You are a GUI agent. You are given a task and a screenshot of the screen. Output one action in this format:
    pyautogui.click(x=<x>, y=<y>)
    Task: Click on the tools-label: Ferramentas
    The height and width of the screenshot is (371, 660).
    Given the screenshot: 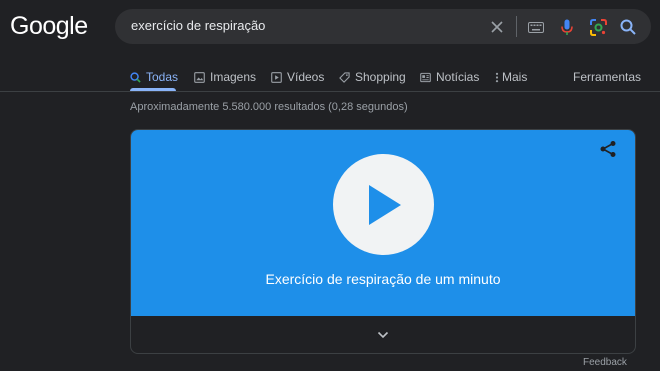 What is the action you would take?
    pyautogui.click(x=607, y=77)
    